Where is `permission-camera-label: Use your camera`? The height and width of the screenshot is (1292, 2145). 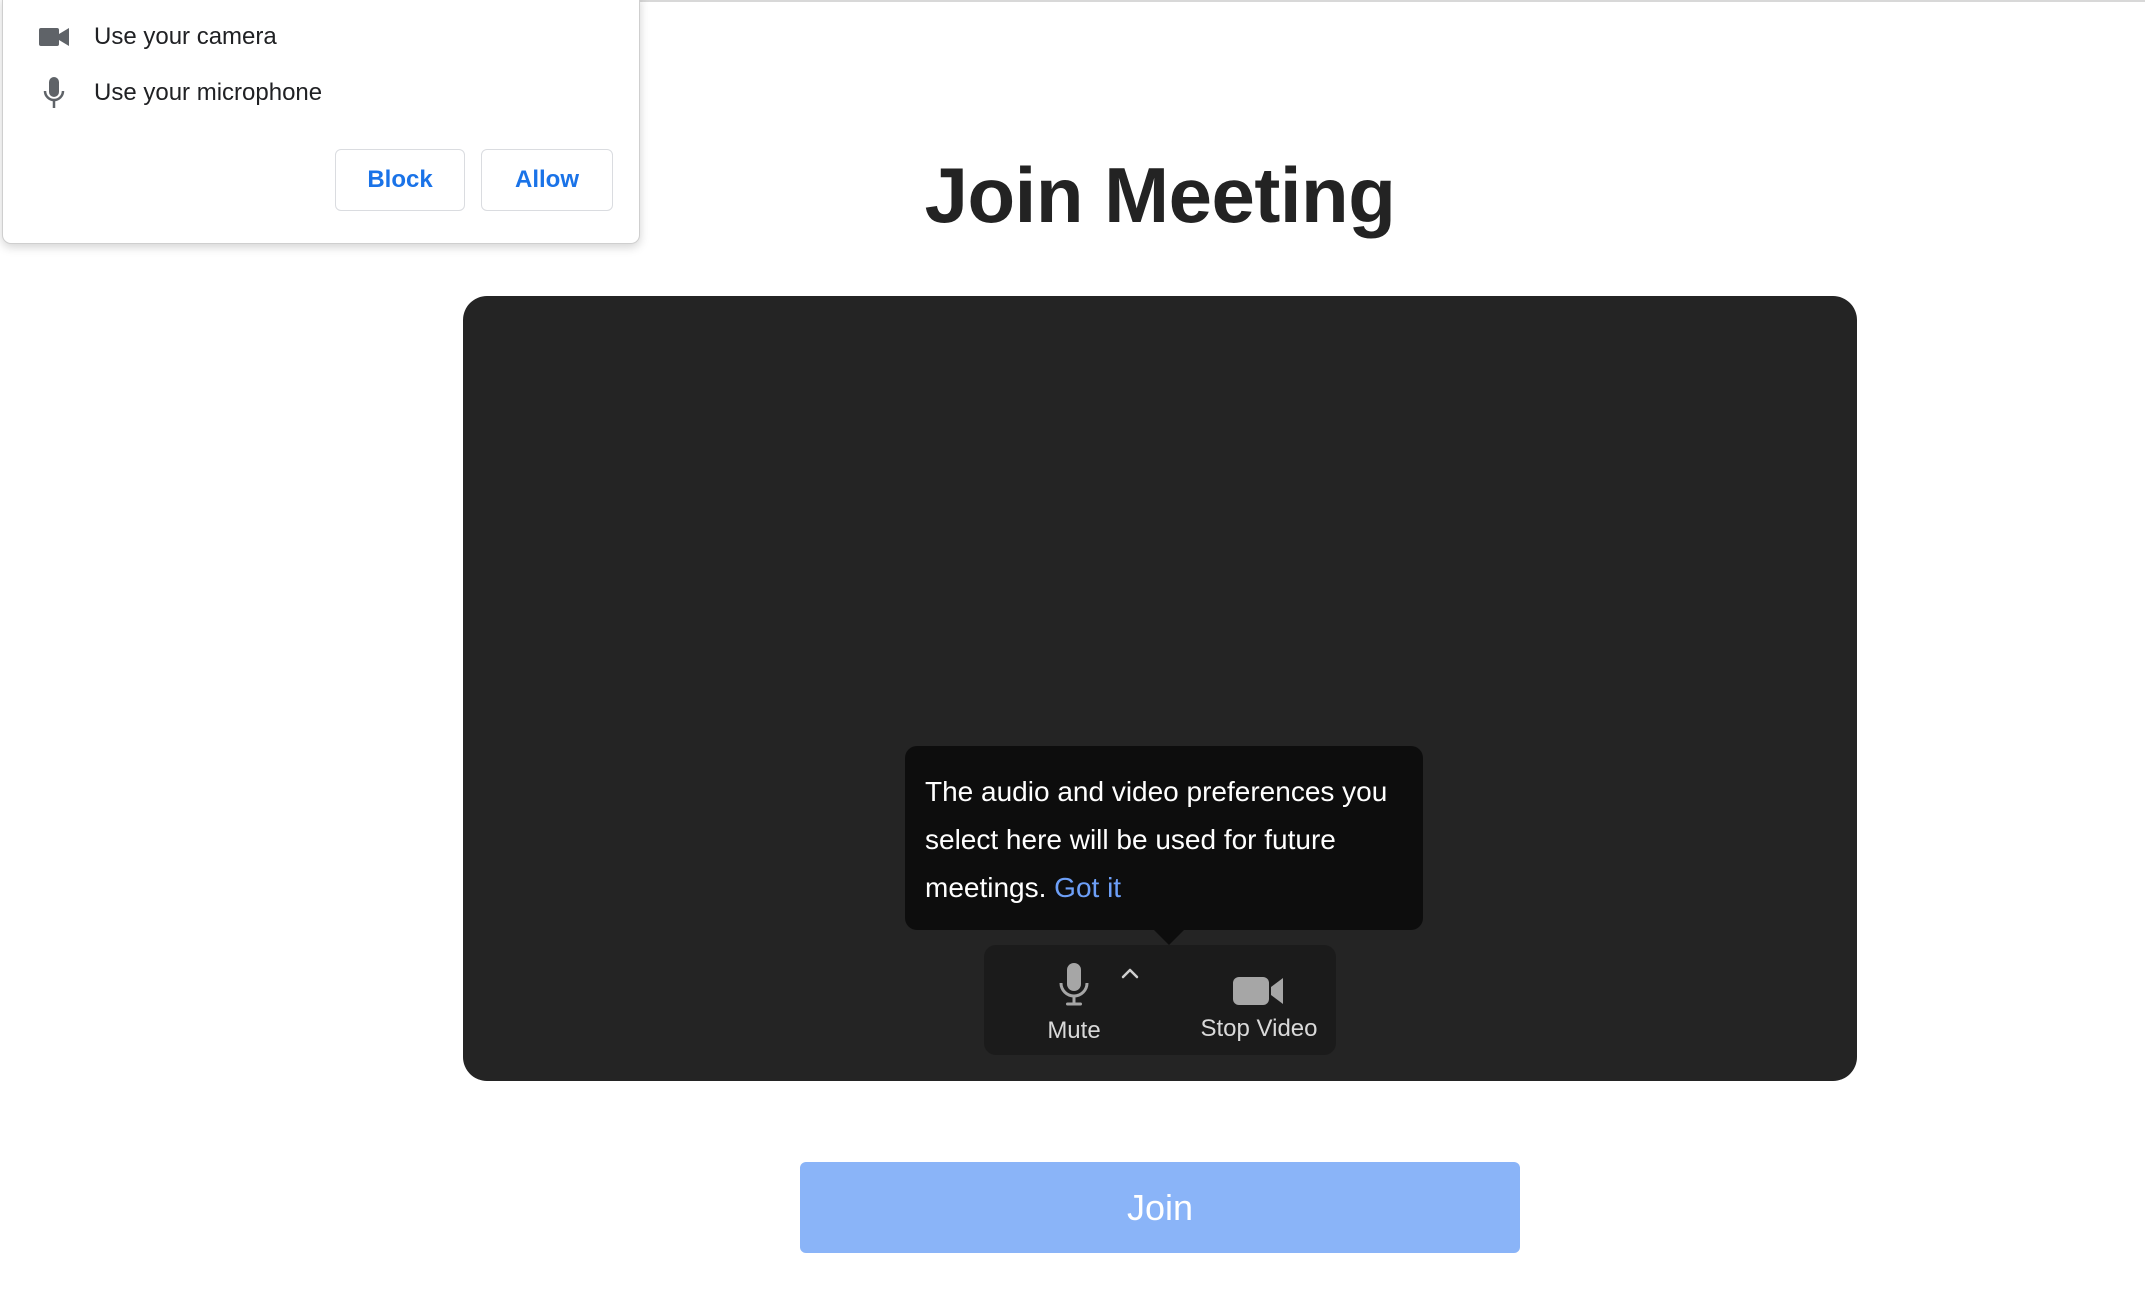
permission-camera-label: Use your camera is located at coordinates (185, 36).